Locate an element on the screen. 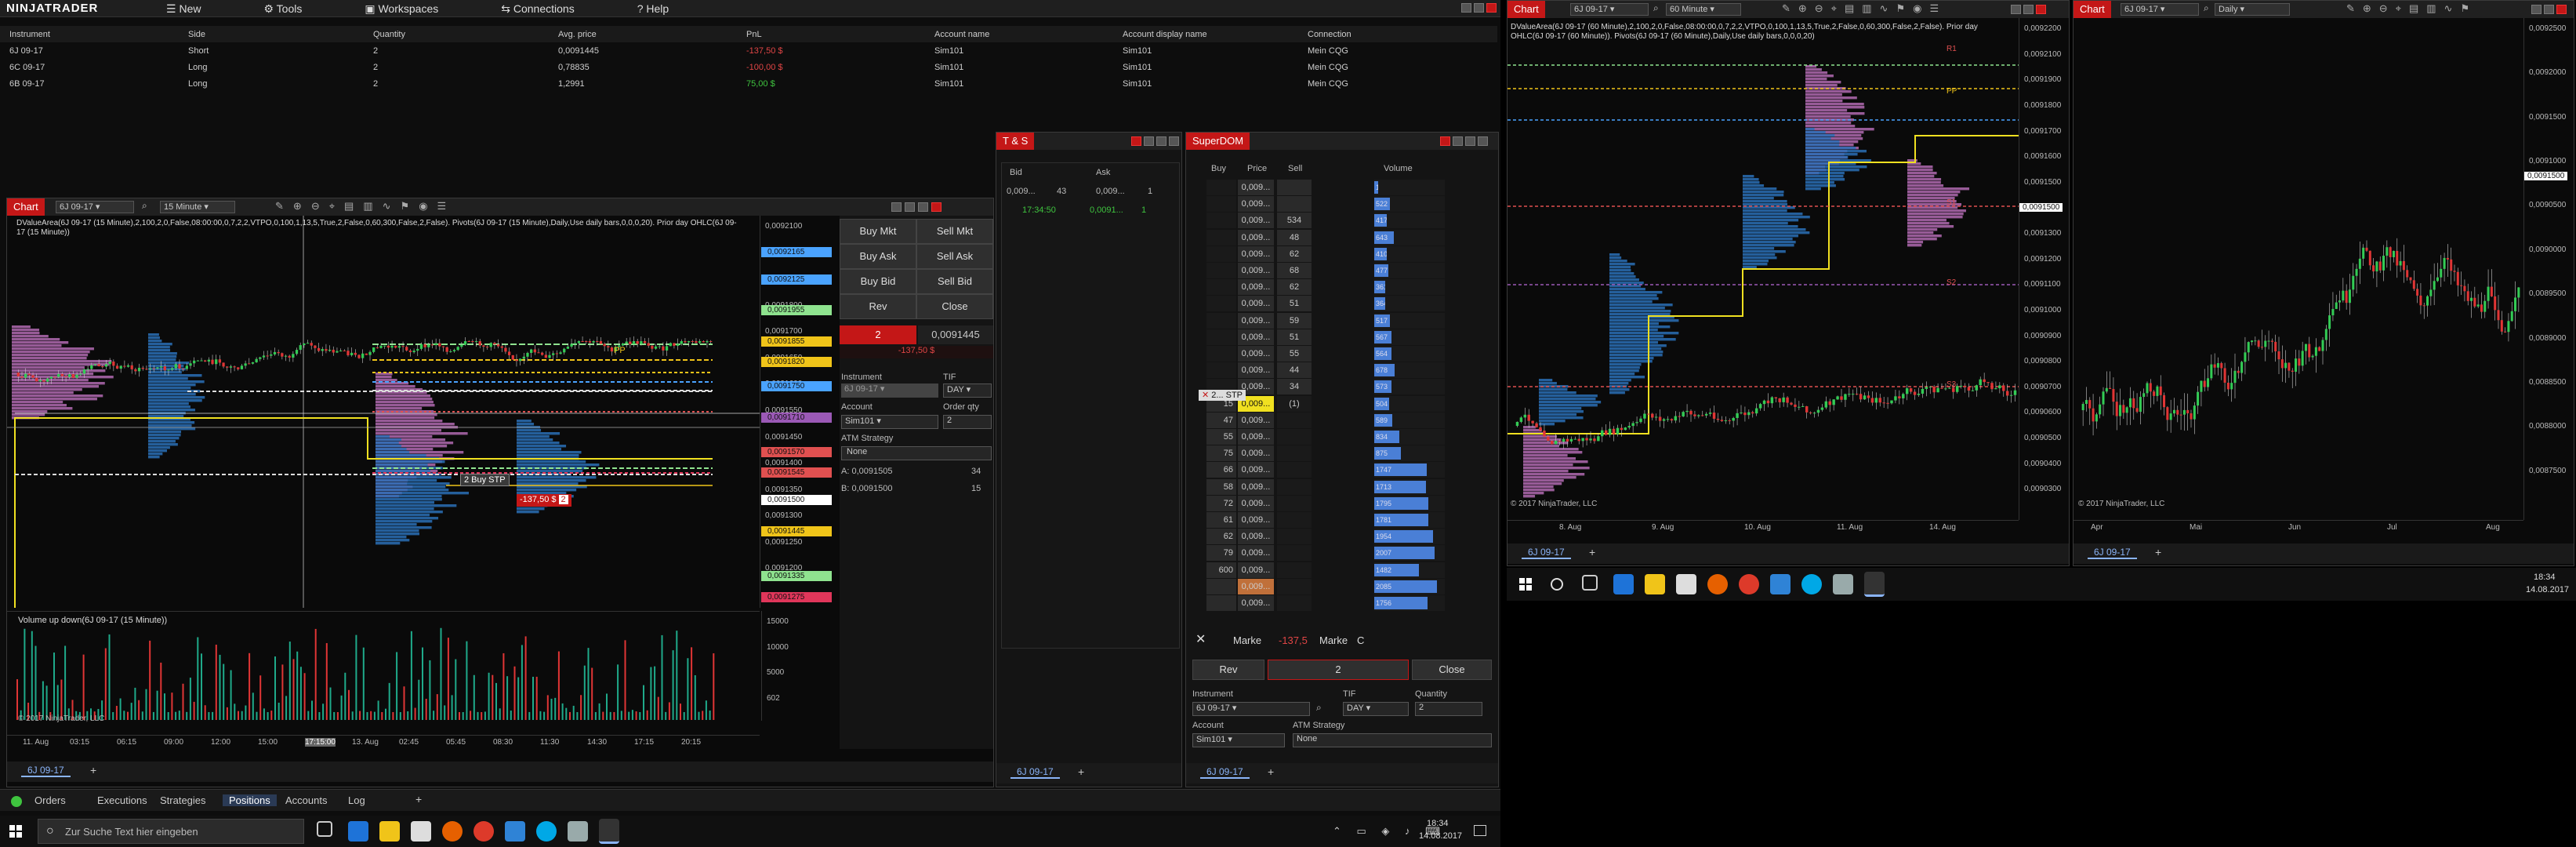 Image resolution: width=2576 pixels, height=847 pixels. explorer-icon is located at coordinates (390, 831).